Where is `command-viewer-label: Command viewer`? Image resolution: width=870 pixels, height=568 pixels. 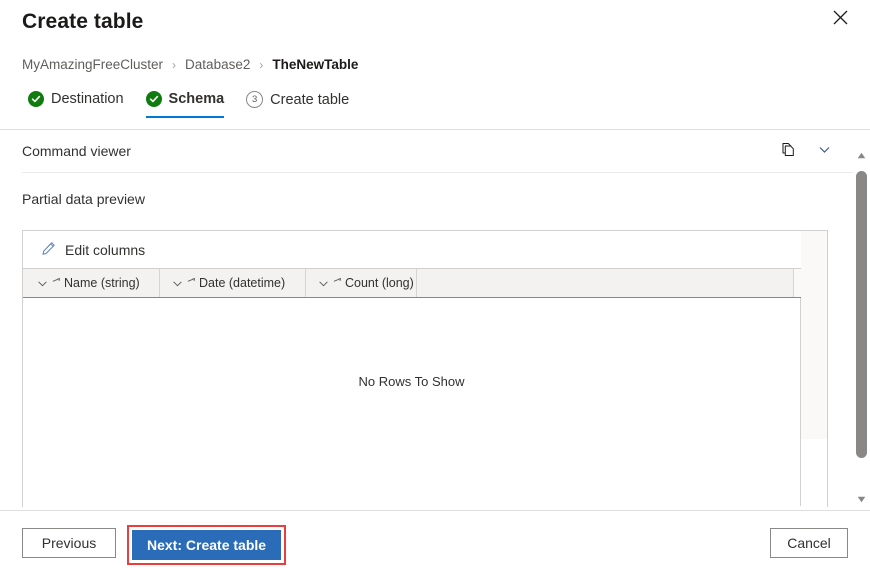
command-viewer-label: Command viewer is located at coordinates (76, 151).